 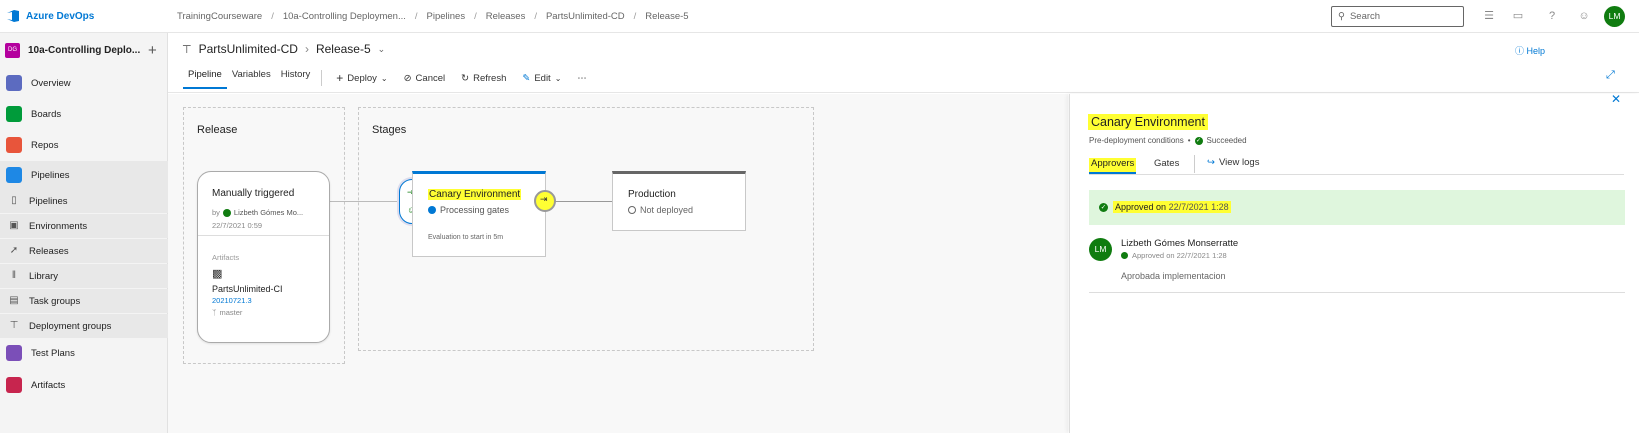 What do you see at coordinates (53, 353) in the screenshot?
I see `sidebar-item-label: Test Plans` at bounding box center [53, 353].